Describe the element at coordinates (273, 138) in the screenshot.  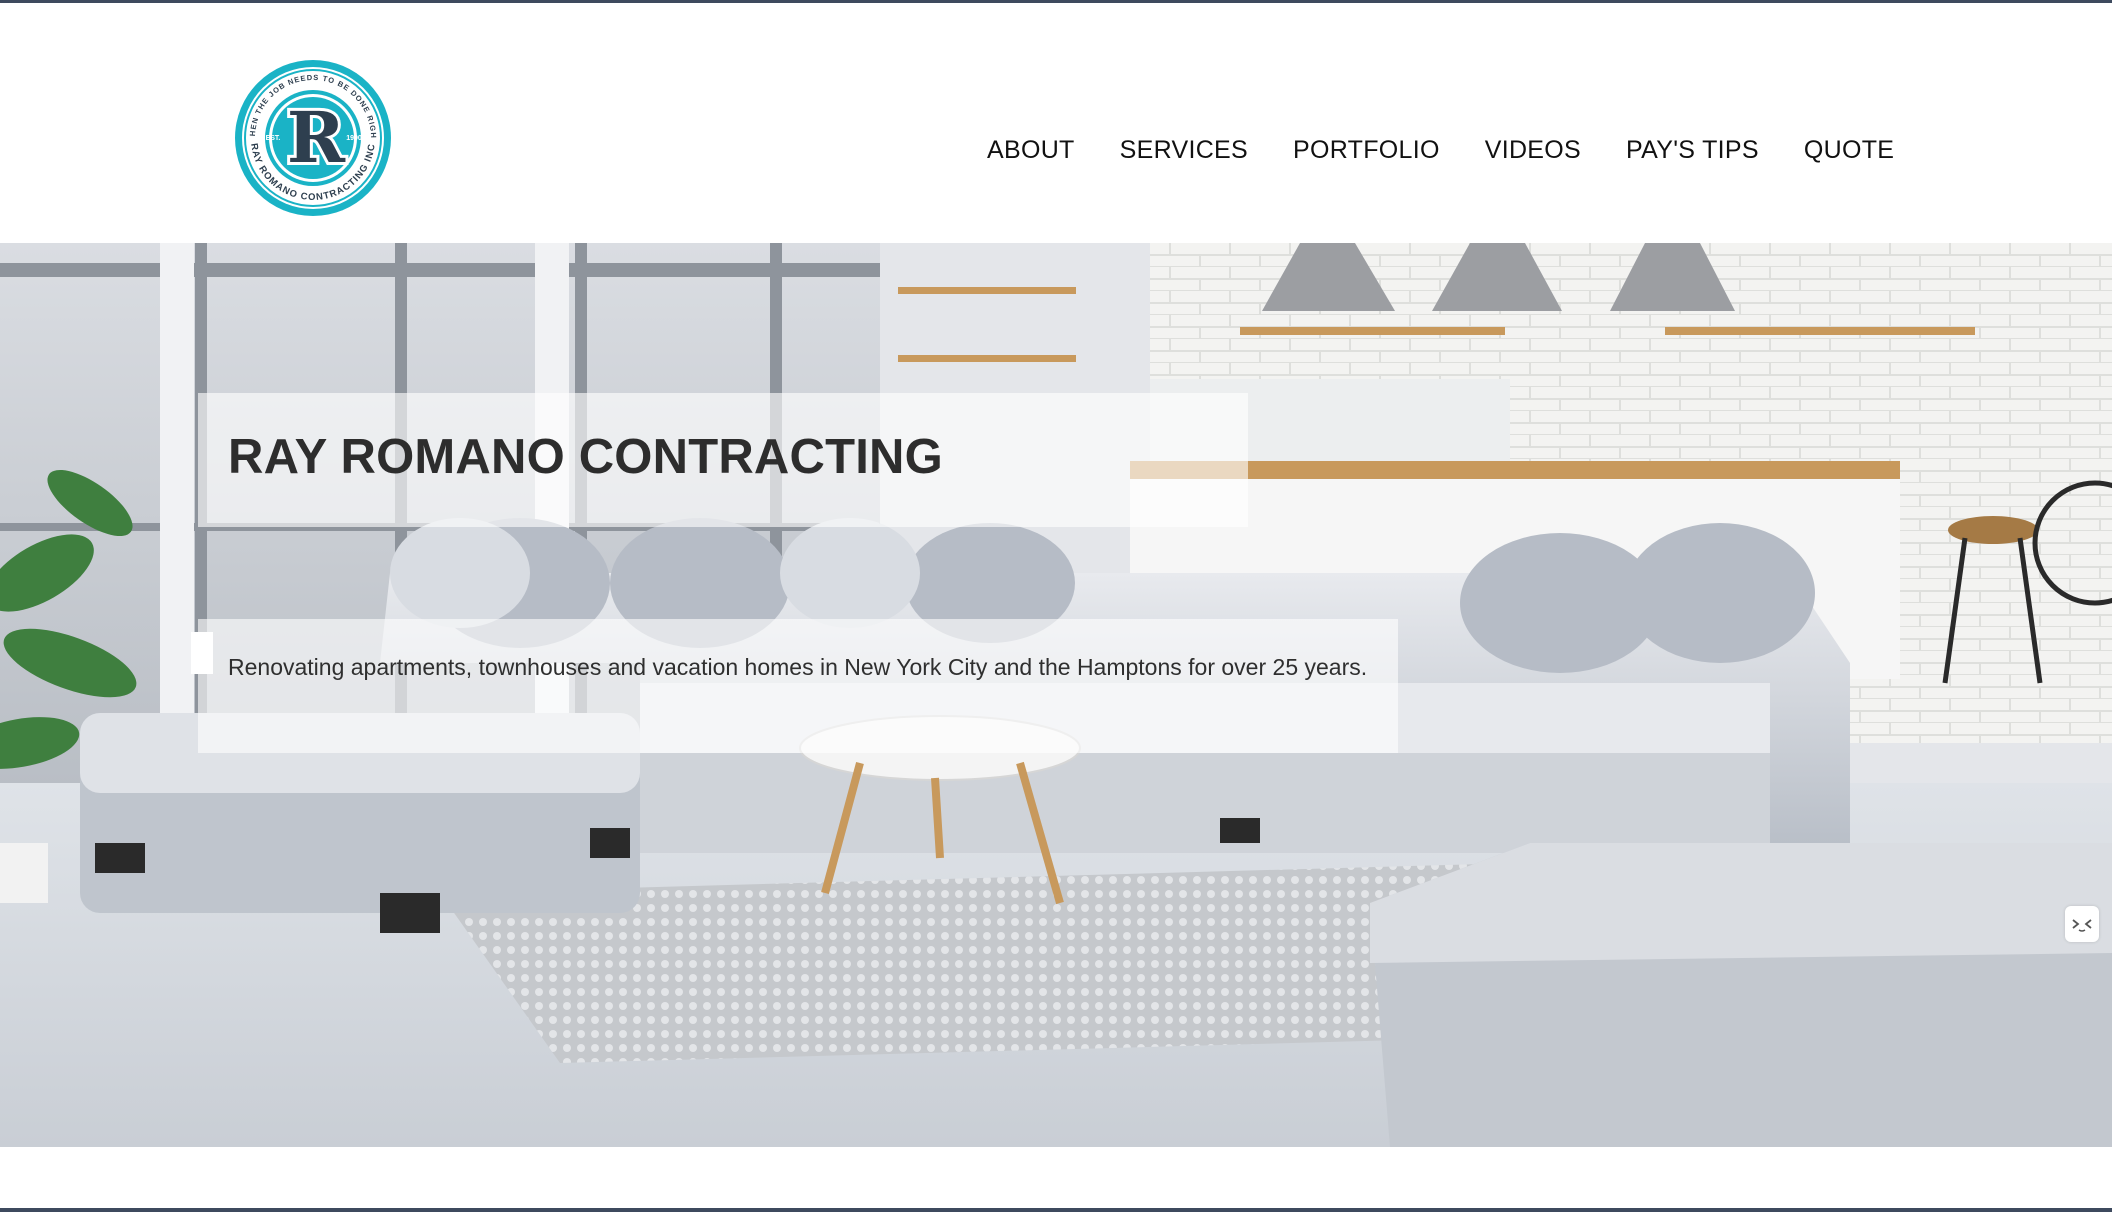
I see `logo-est-label: EST.` at that location.